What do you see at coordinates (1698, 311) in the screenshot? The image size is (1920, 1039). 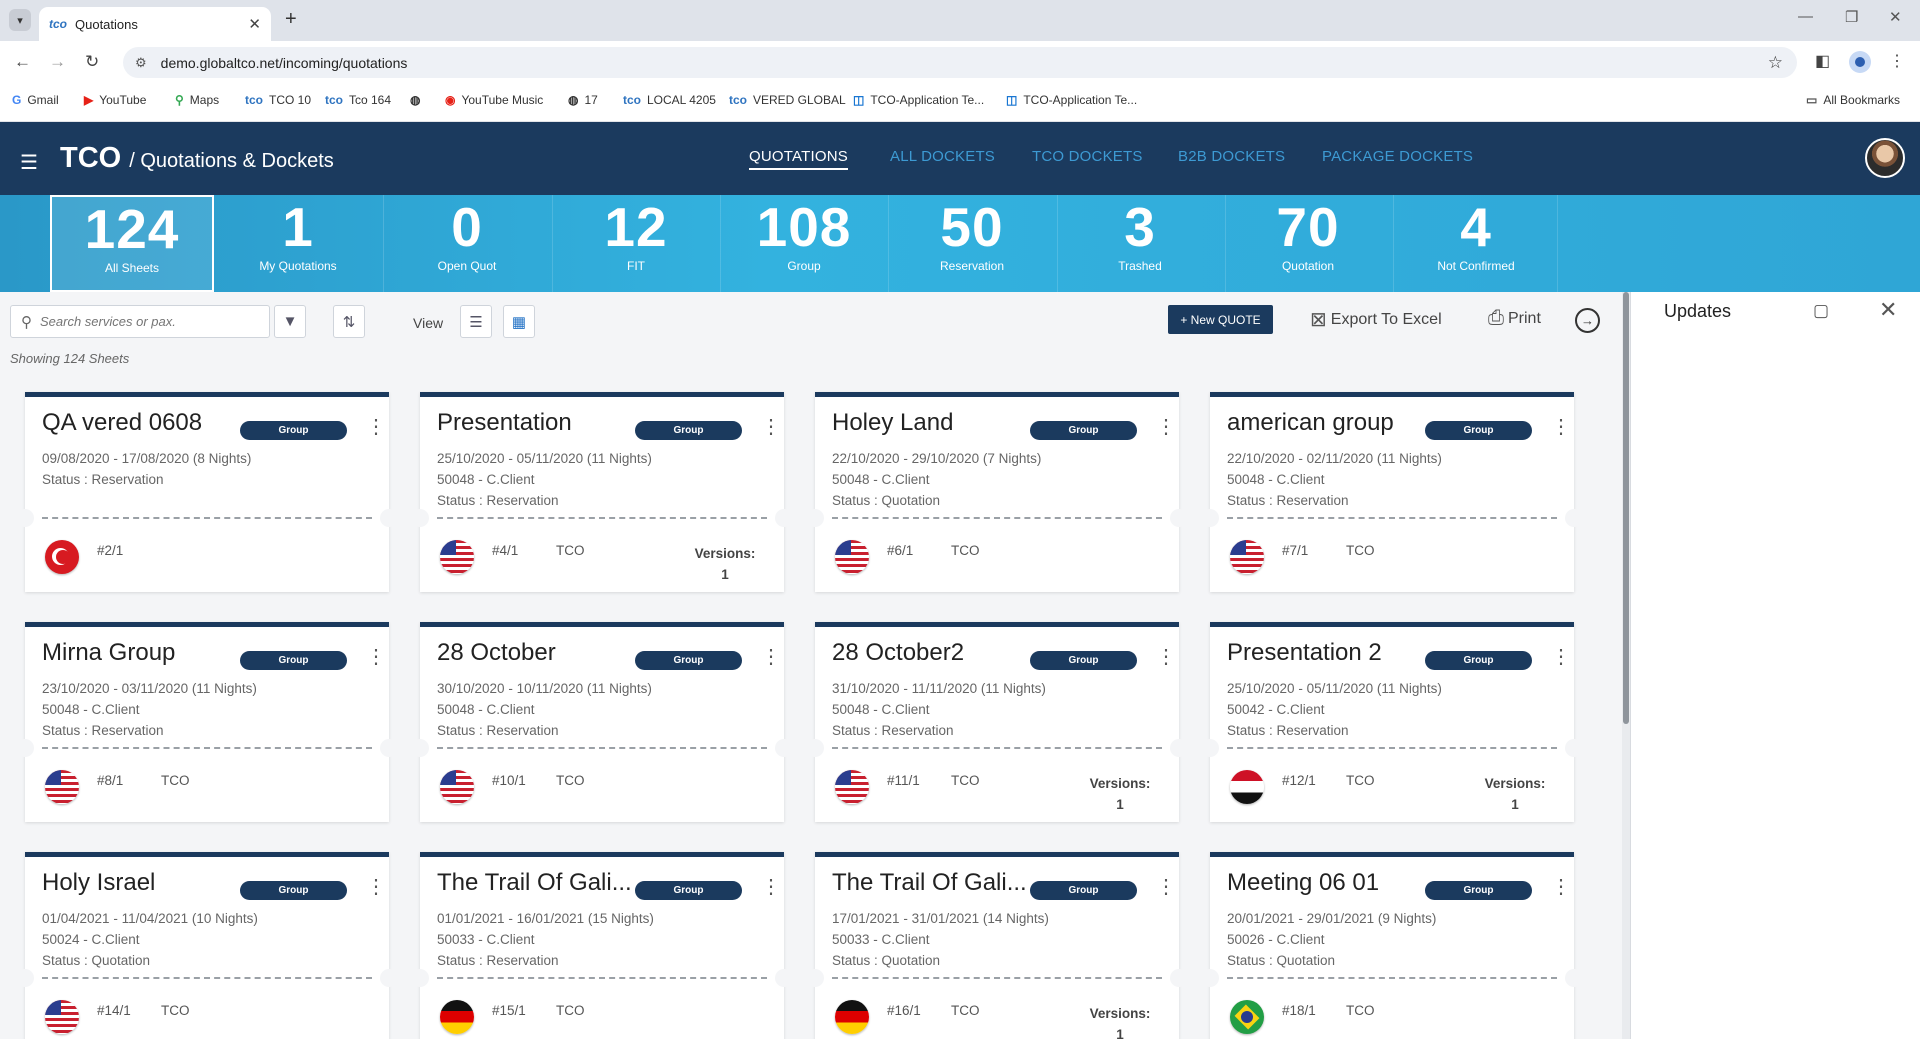 I see `updates-title: Updates` at bounding box center [1698, 311].